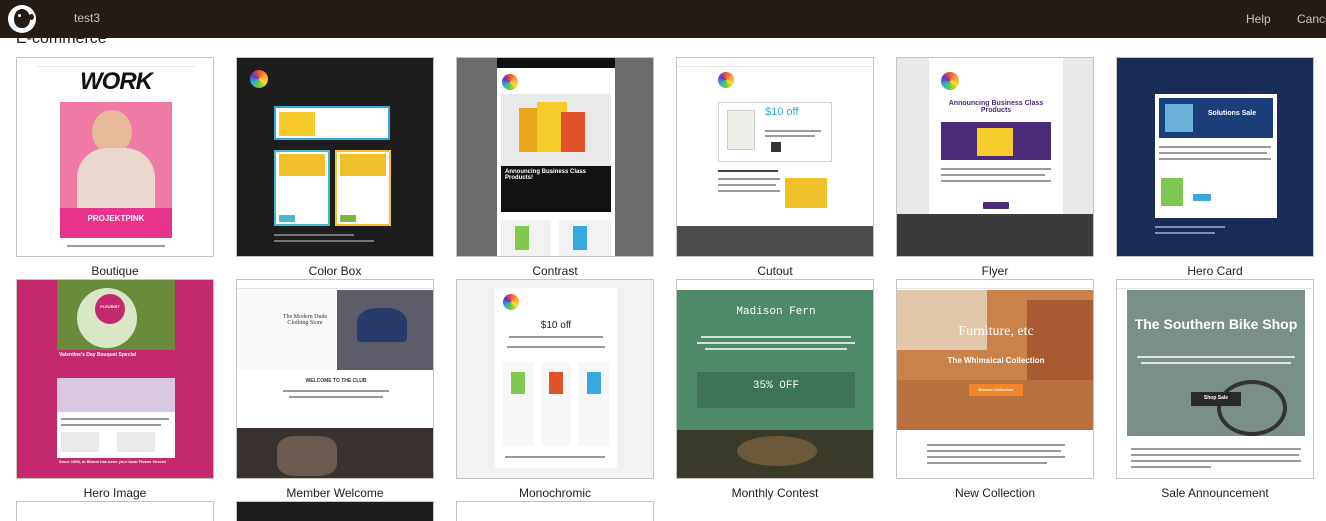 This screenshot has height=521, width=1326. I want to click on template-name: Member Welcome, so click(335, 493).